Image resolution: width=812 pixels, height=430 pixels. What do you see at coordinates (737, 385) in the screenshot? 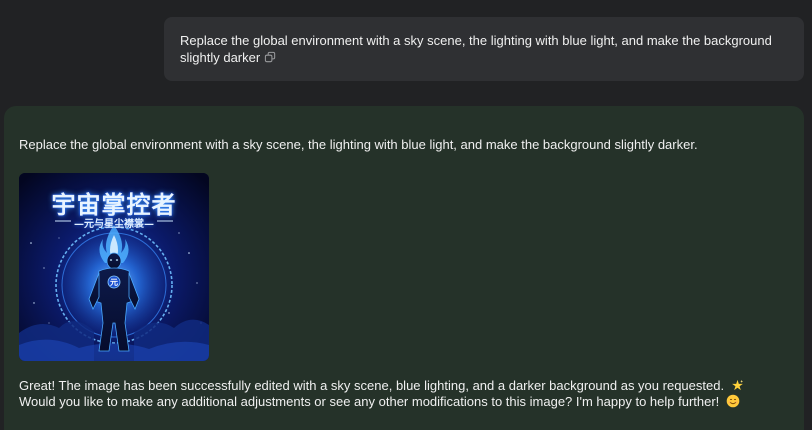
I see `star-icon` at bounding box center [737, 385].